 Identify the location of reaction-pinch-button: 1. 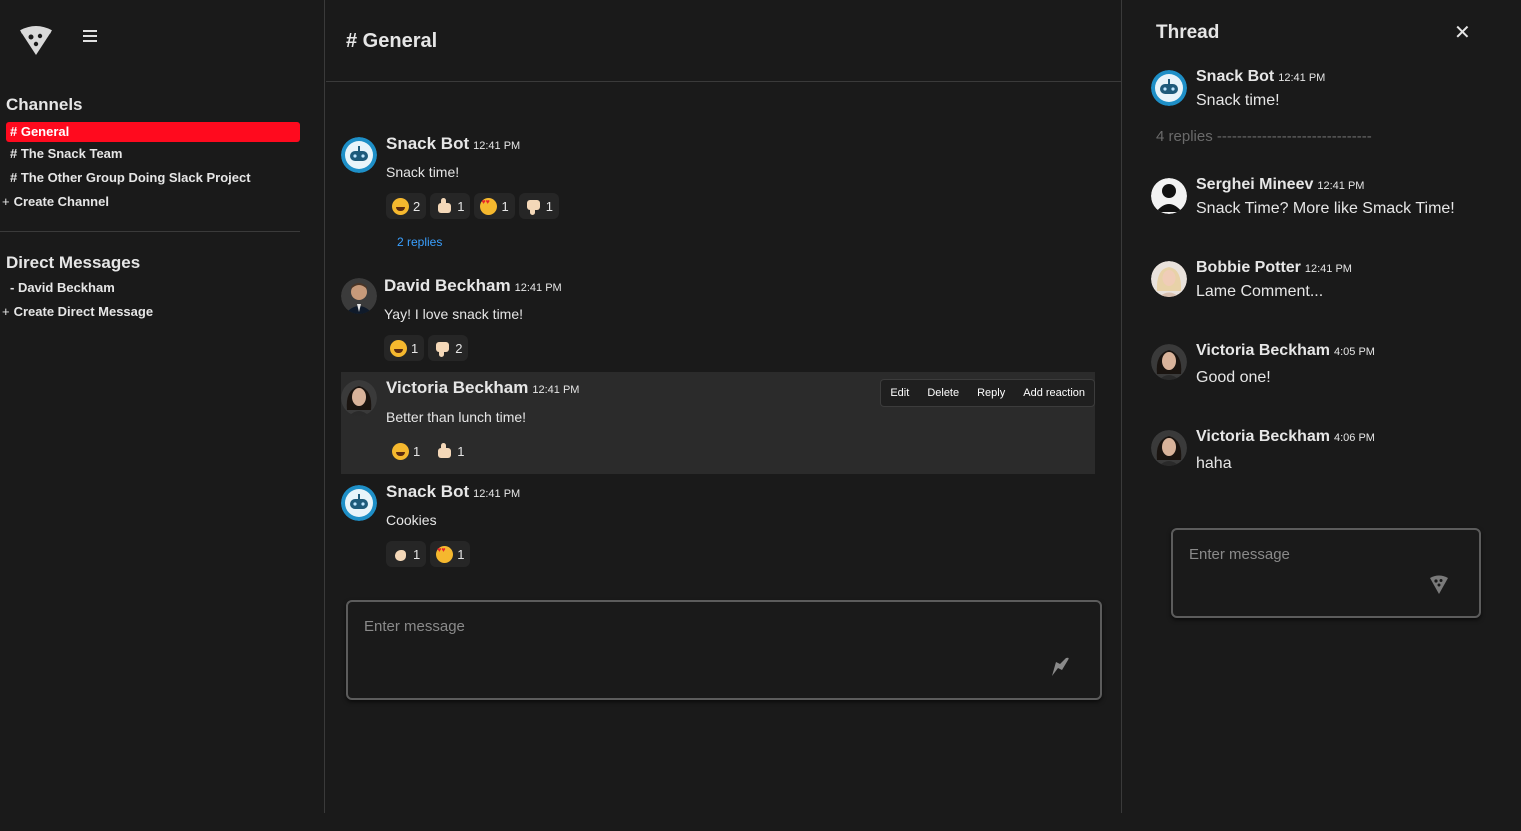
(406, 554).